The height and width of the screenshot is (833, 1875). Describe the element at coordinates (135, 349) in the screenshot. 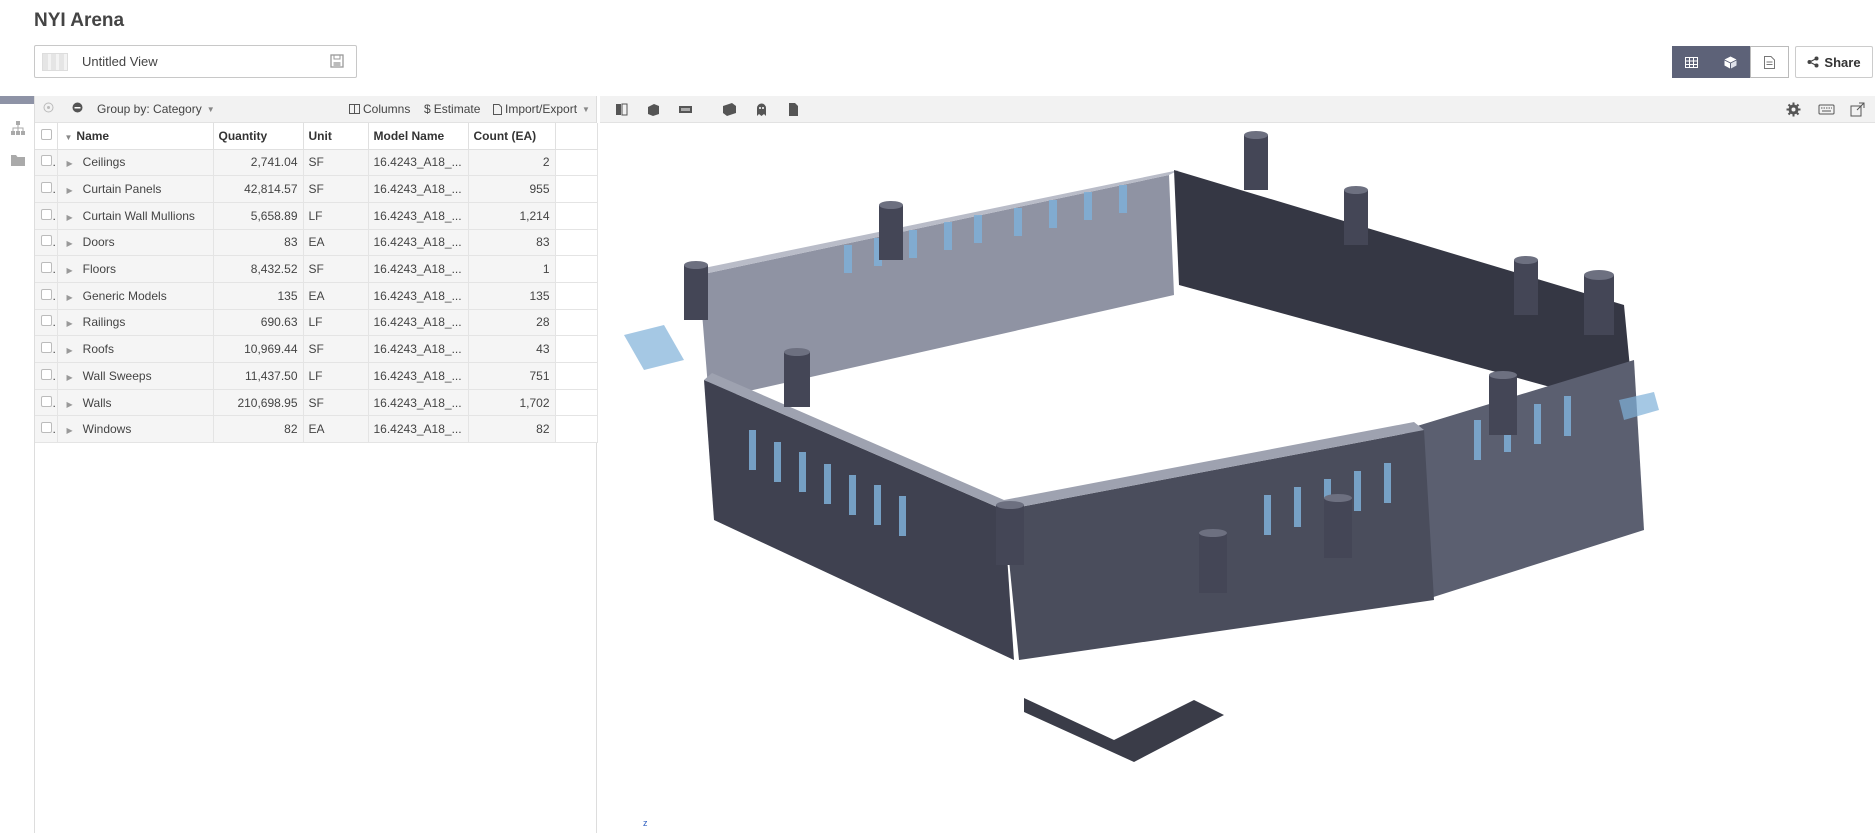

I see `cell-name: ▶ Roofs` at that location.